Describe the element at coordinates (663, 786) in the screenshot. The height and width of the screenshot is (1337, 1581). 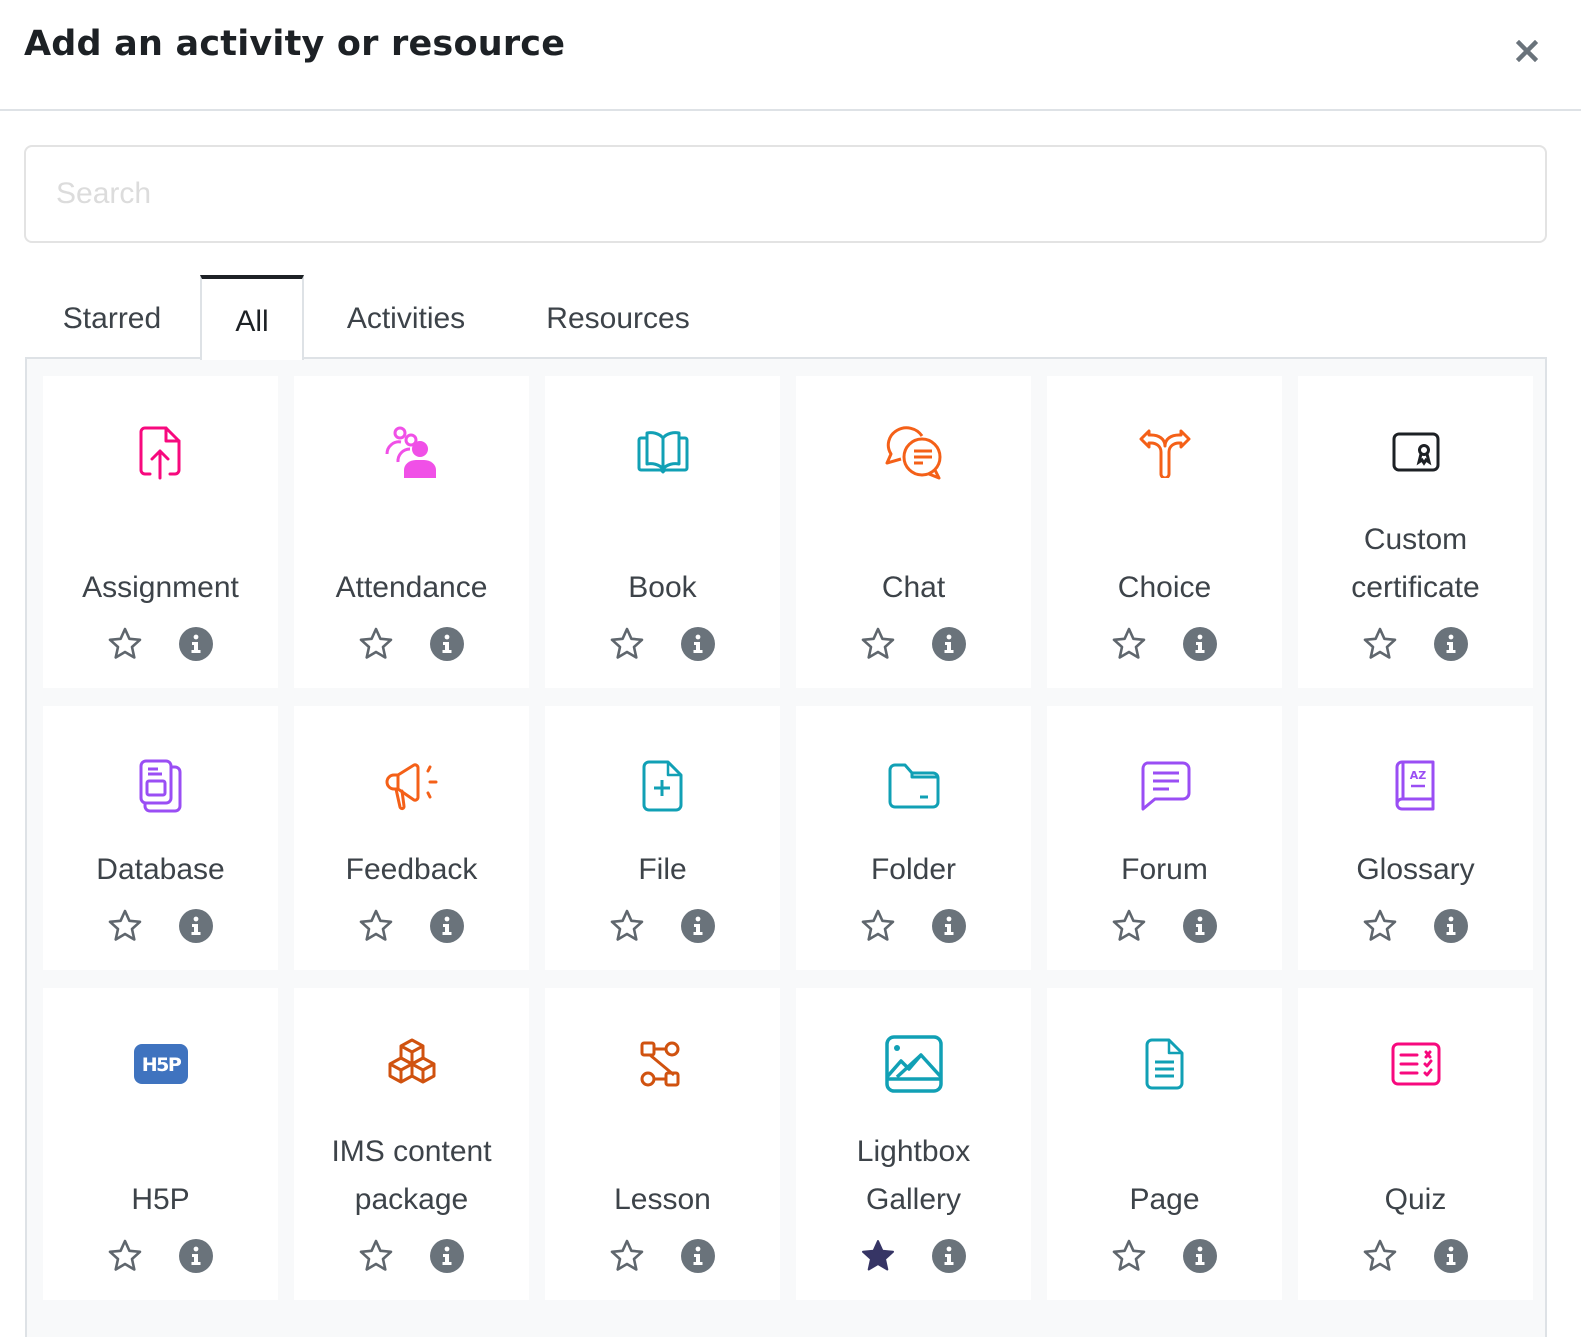
I see `file-plus-icon` at that location.